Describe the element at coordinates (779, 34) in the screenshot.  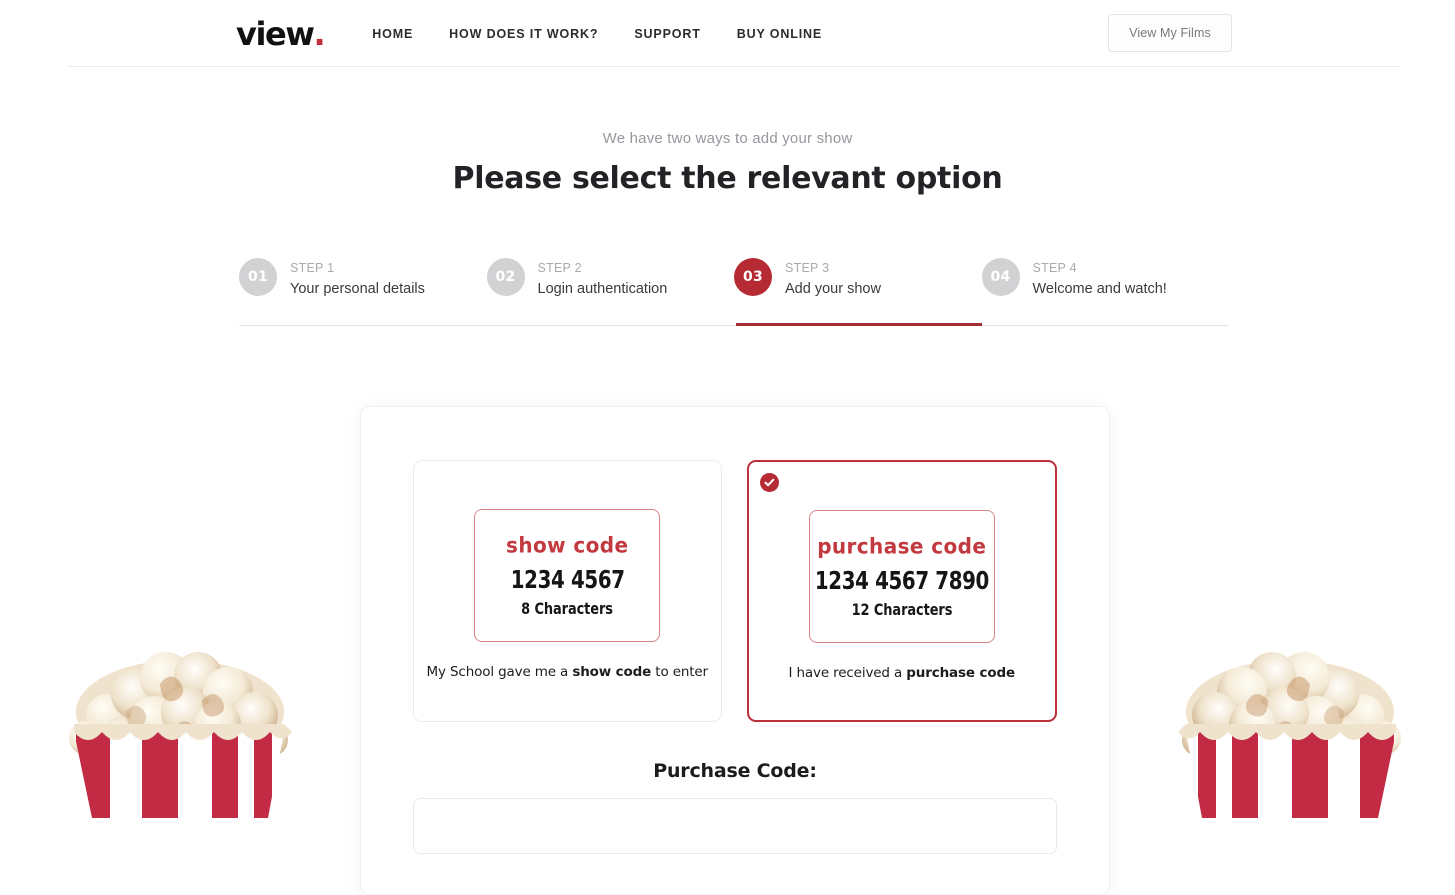
I see `nav-link-buy-online: BUY ONLINE` at that location.